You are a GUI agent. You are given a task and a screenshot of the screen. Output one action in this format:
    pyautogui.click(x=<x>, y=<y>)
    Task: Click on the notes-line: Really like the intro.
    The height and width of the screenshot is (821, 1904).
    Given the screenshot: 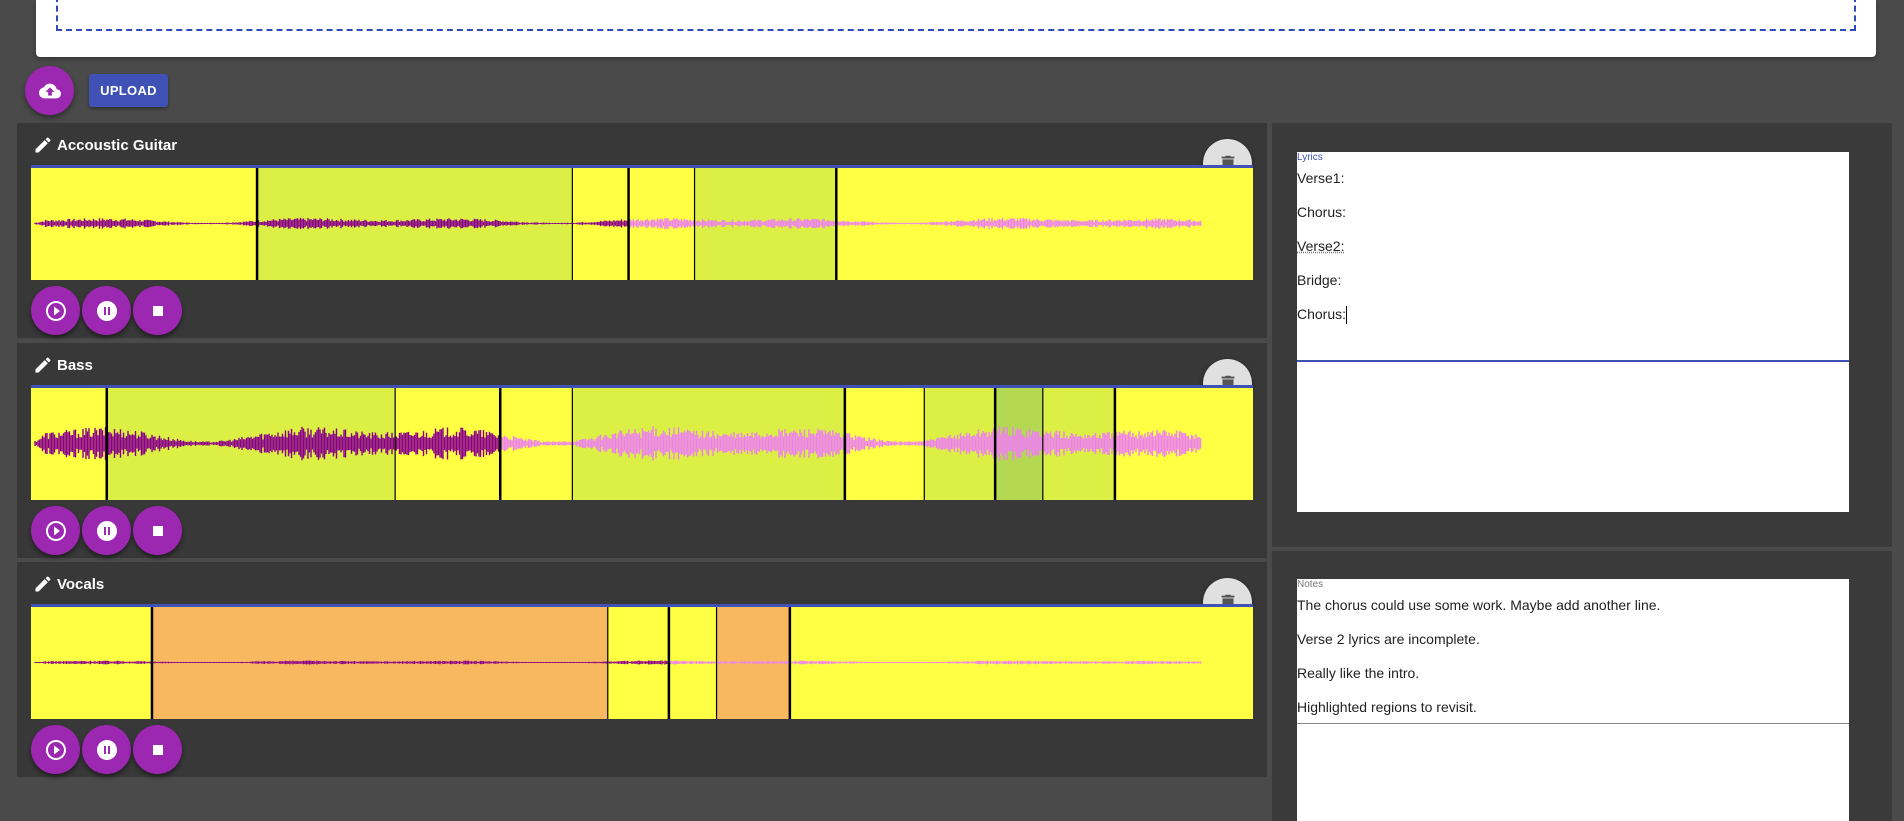 What is the action you would take?
    pyautogui.click(x=1358, y=673)
    